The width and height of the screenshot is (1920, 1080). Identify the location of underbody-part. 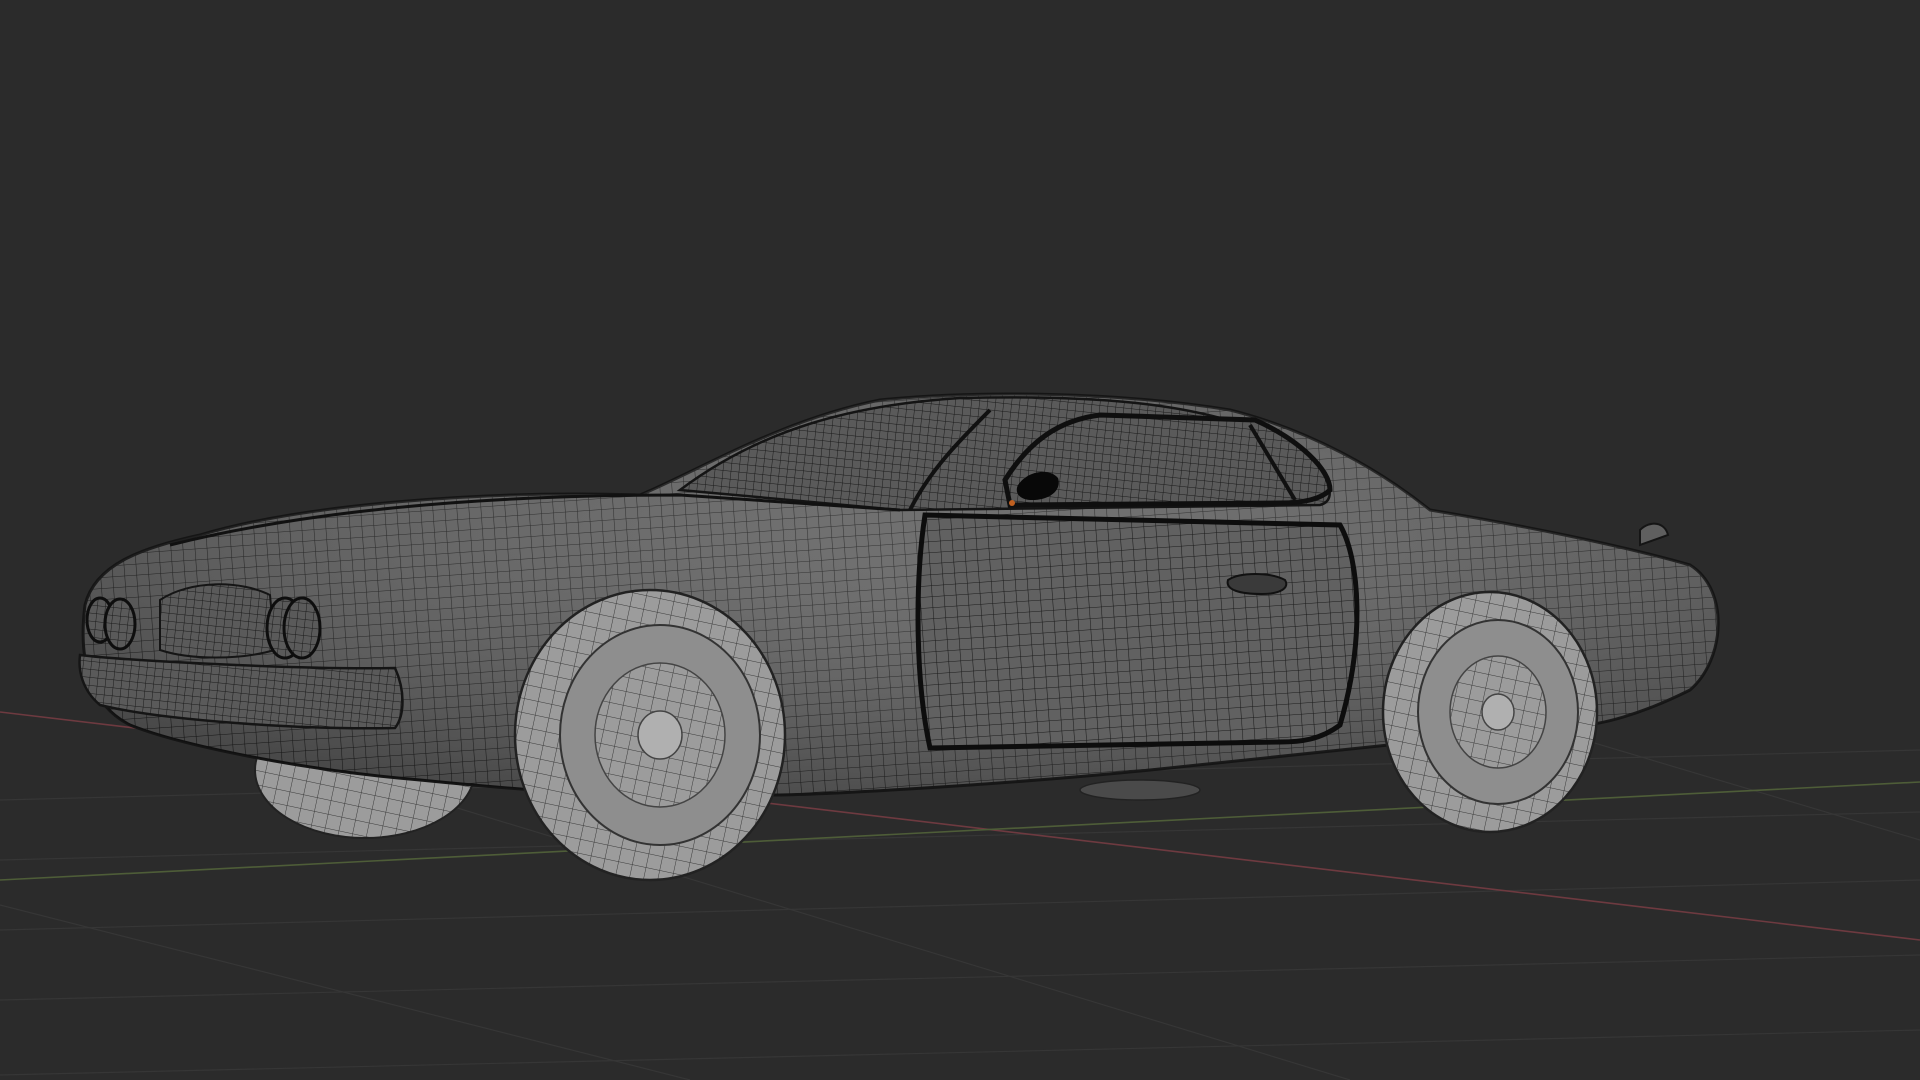
(1140, 790).